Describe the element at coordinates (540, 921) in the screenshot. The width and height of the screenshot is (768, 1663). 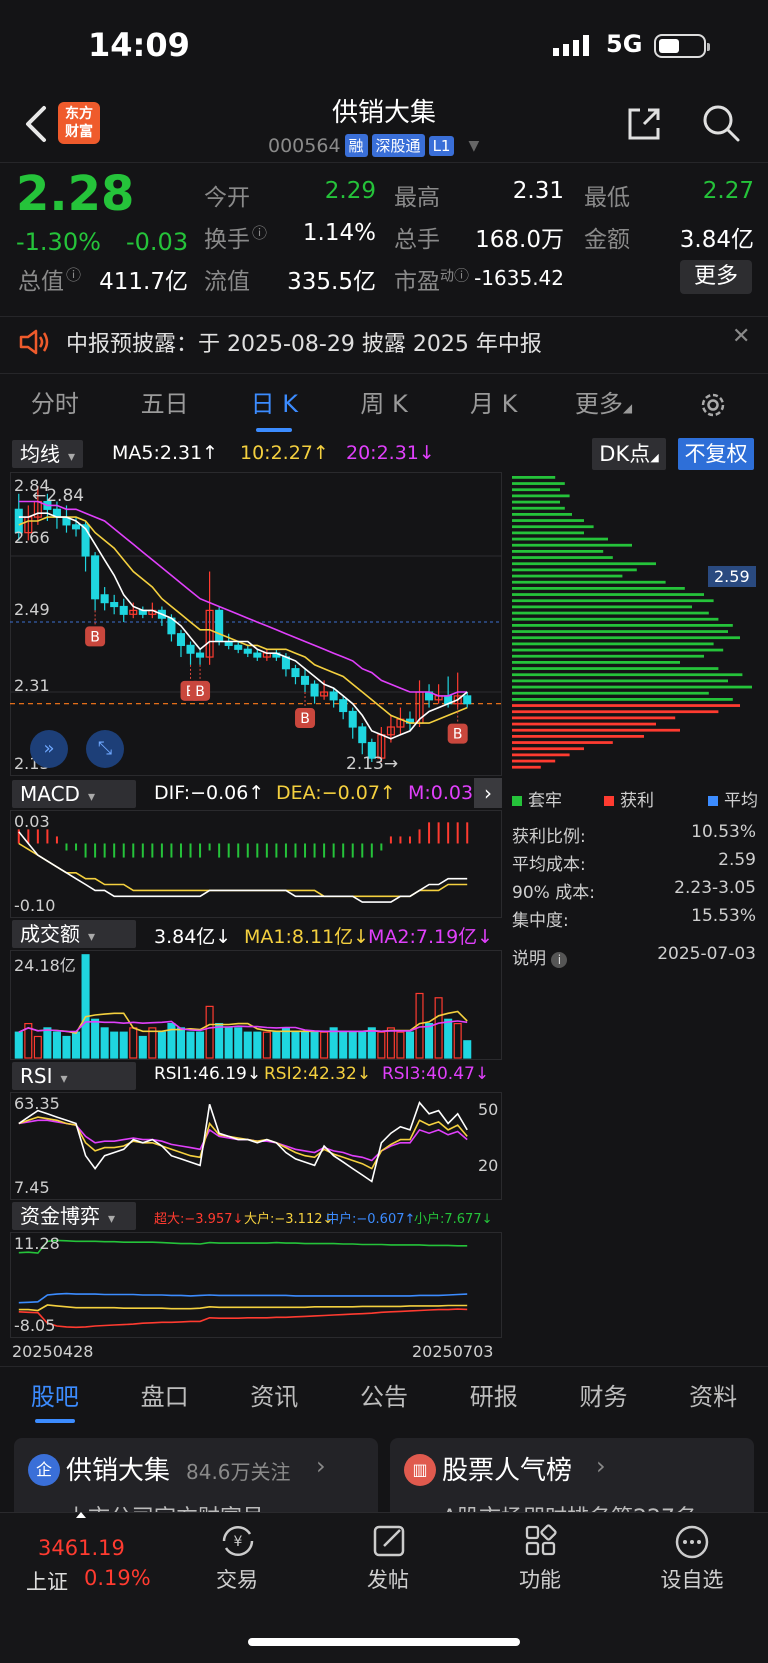
I see `stat-label: 集中度:` at that location.